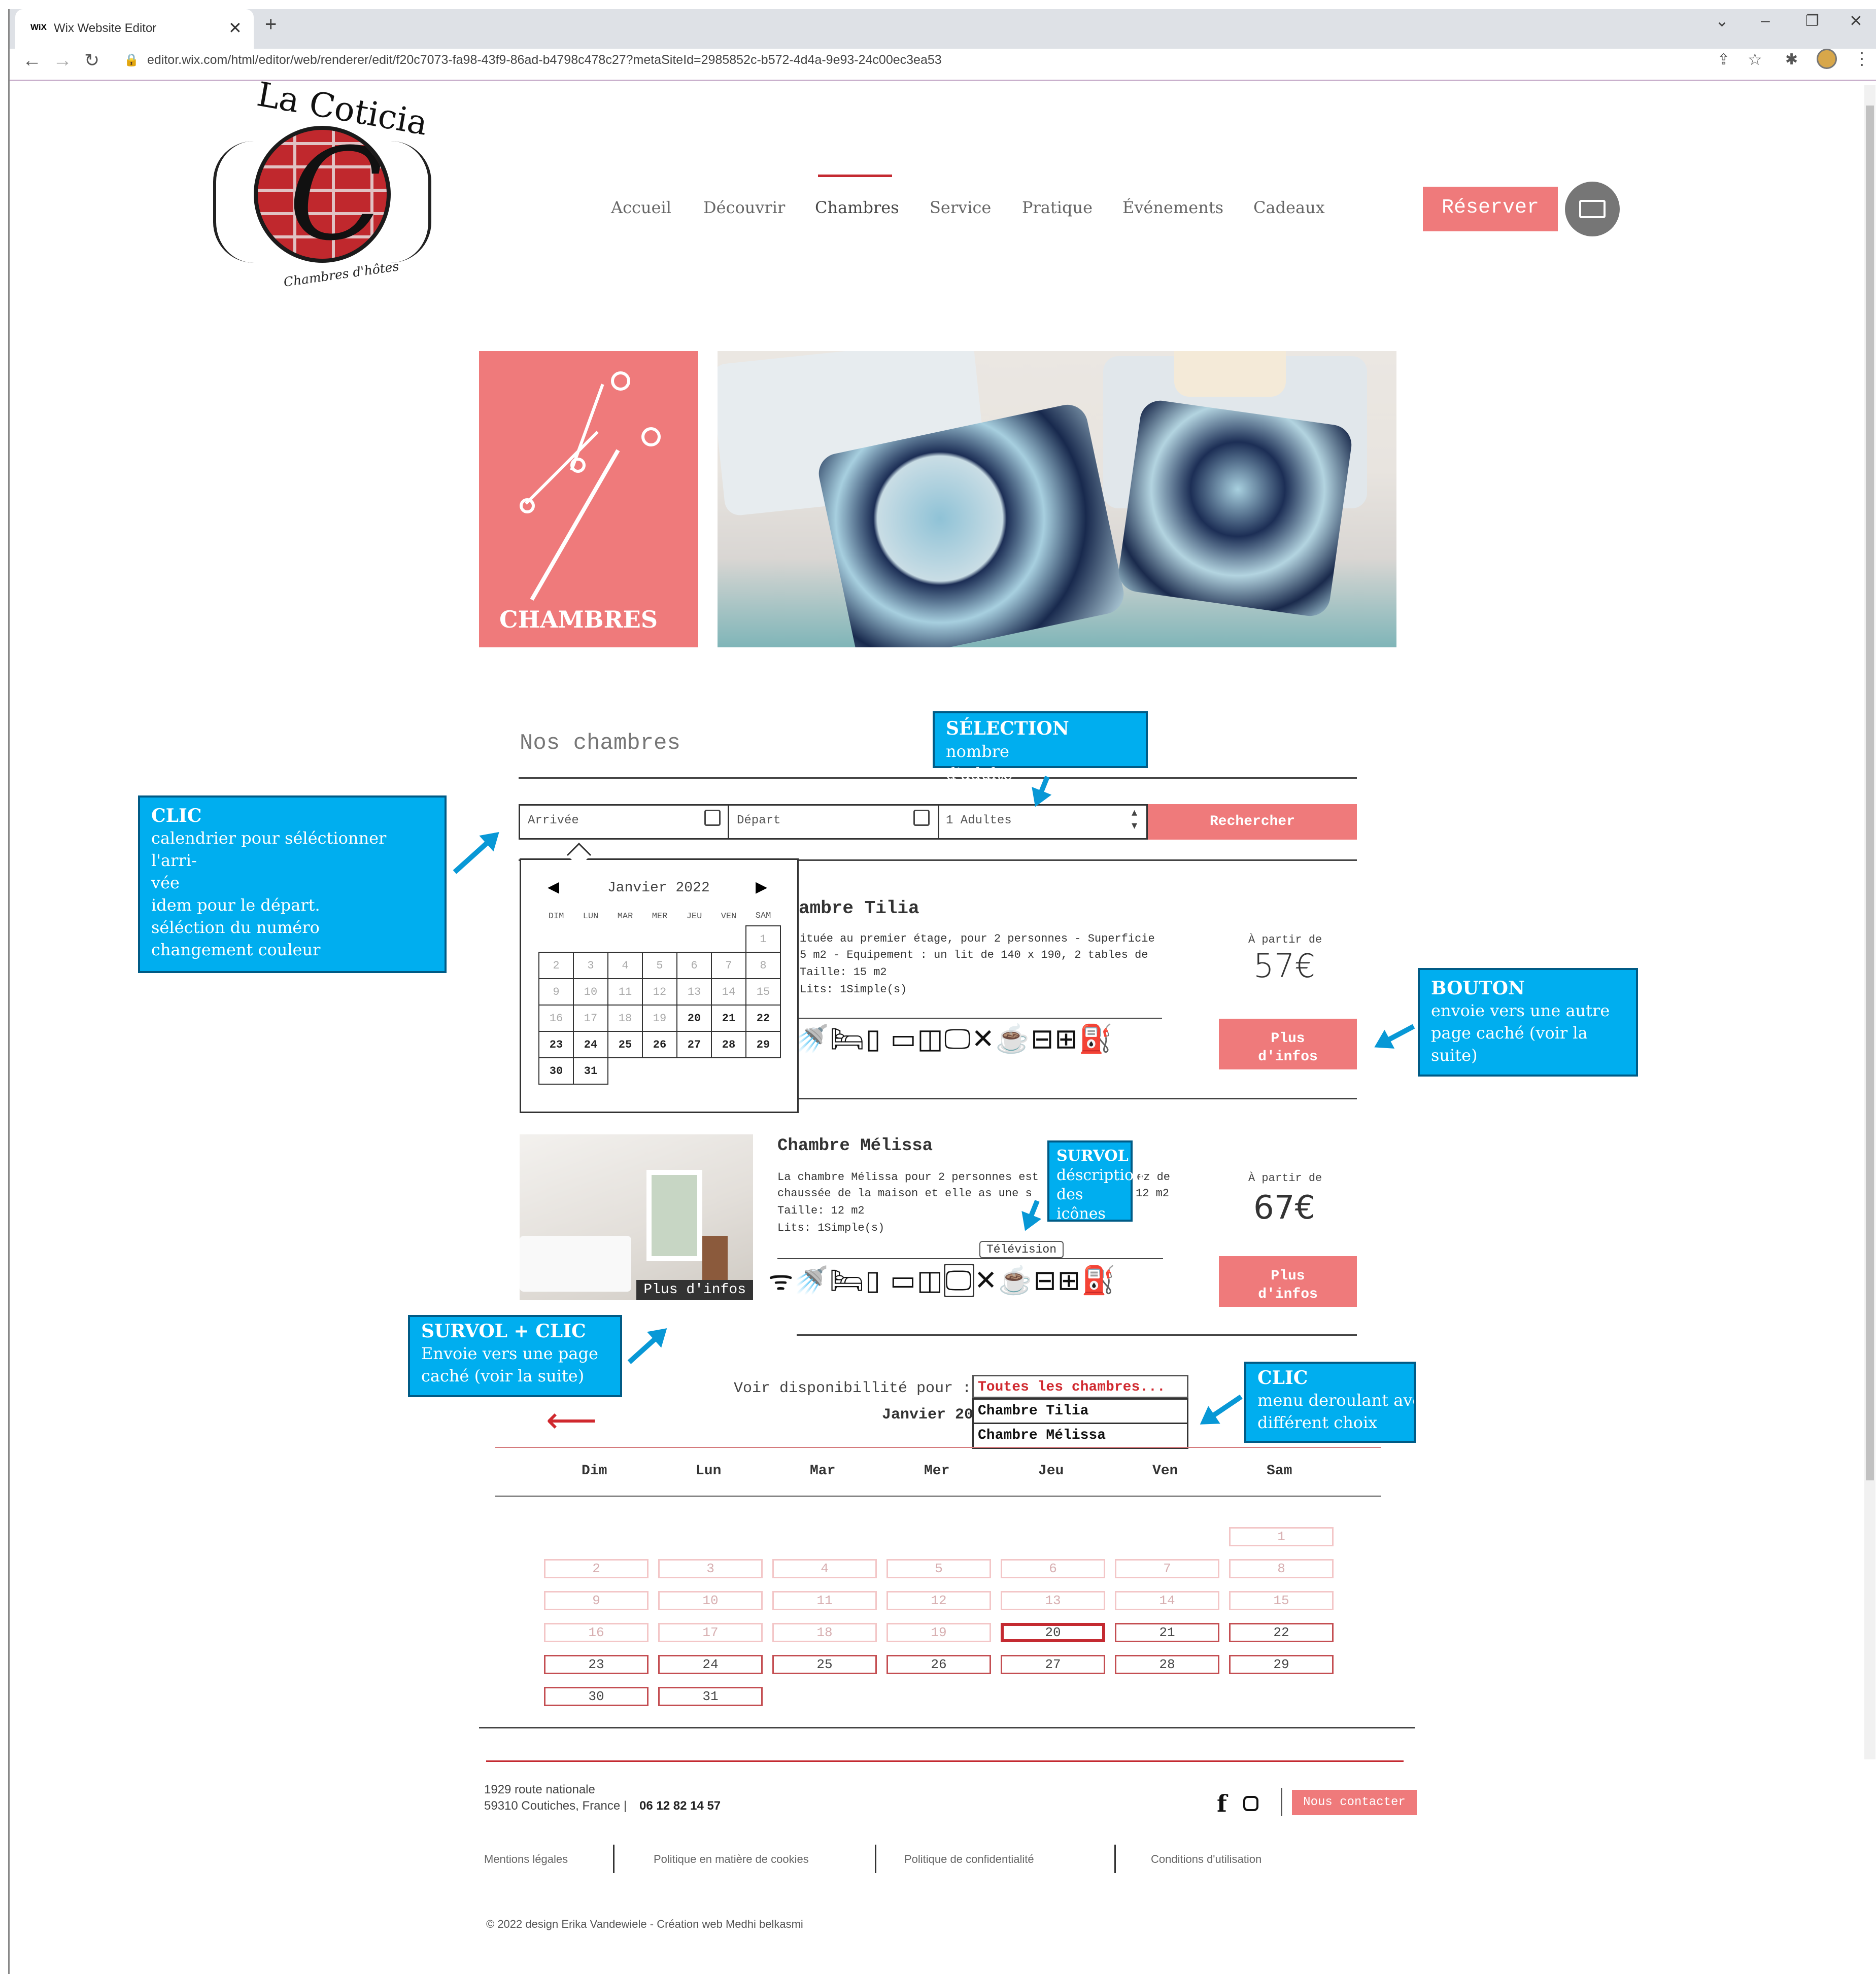 The height and width of the screenshot is (1974, 1876). Describe the element at coordinates (680, 1806) in the screenshot. I see `footer-phone: 06 12 82 14 57` at that location.